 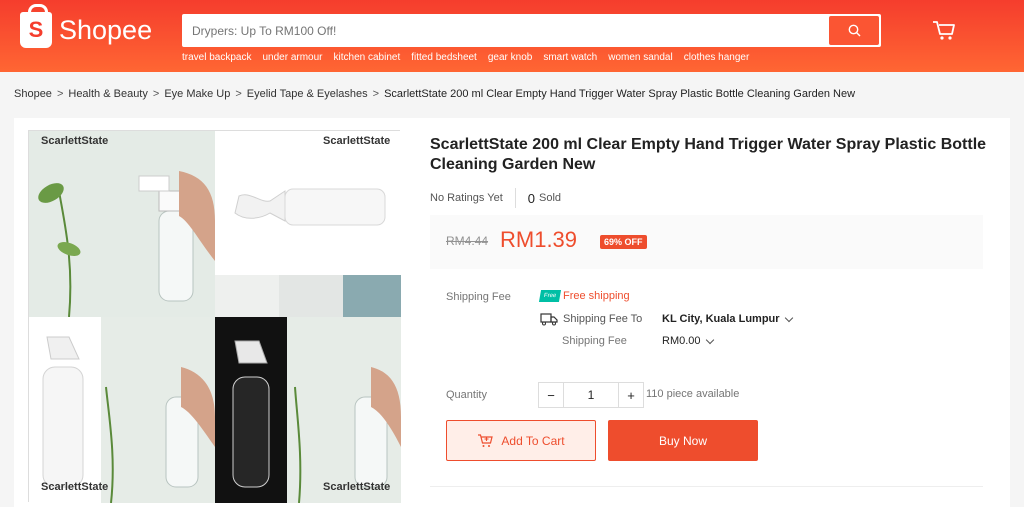 I want to click on add-cart-icon, so click(x=486, y=440).